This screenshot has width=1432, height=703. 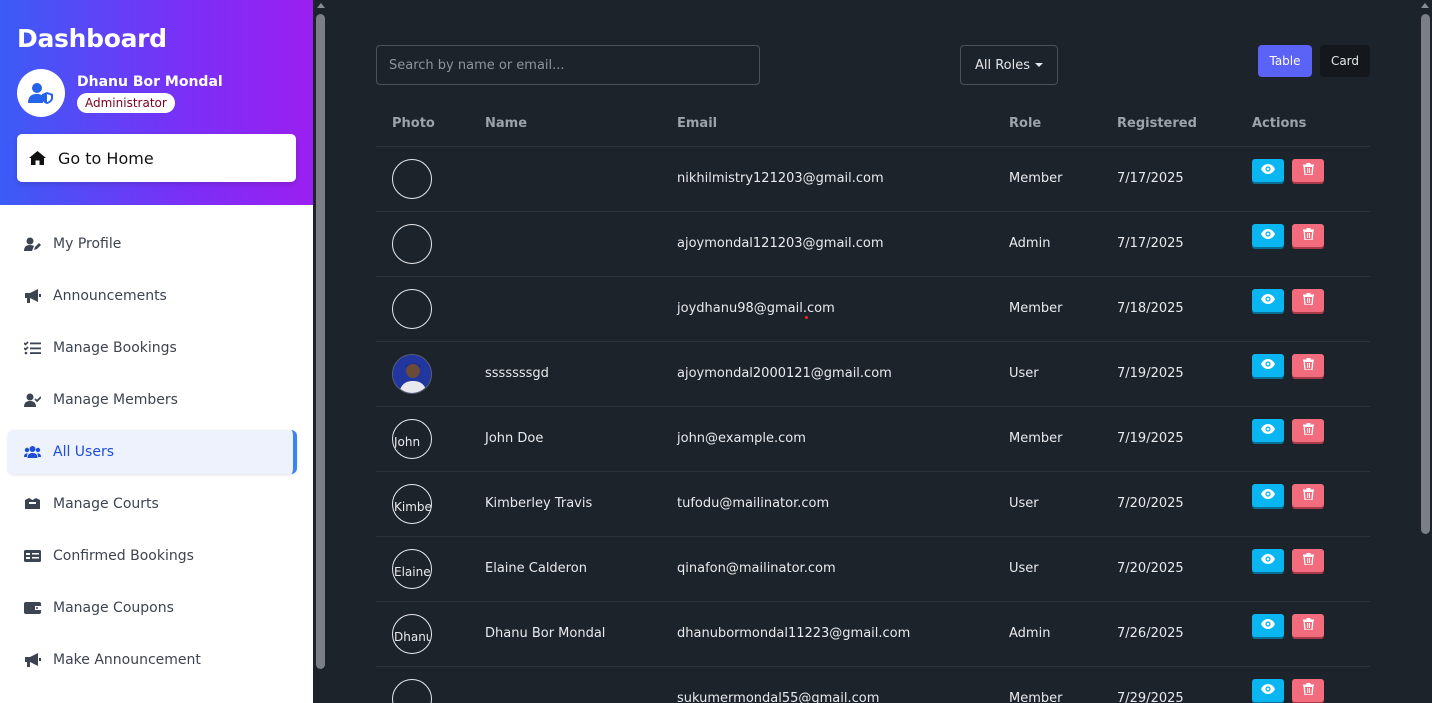 What do you see at coordinates (1285, 61) in the screenshot?
I see `table-view-button: Table` at bounding box center [1285, 61].